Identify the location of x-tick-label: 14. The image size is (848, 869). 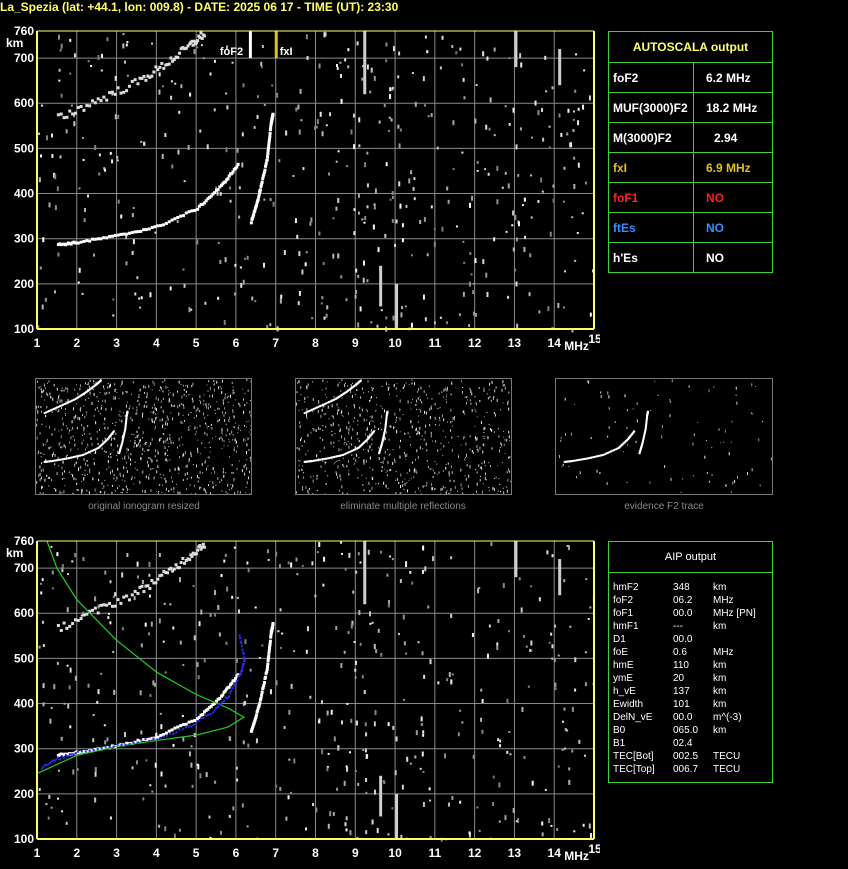
(555, 853).